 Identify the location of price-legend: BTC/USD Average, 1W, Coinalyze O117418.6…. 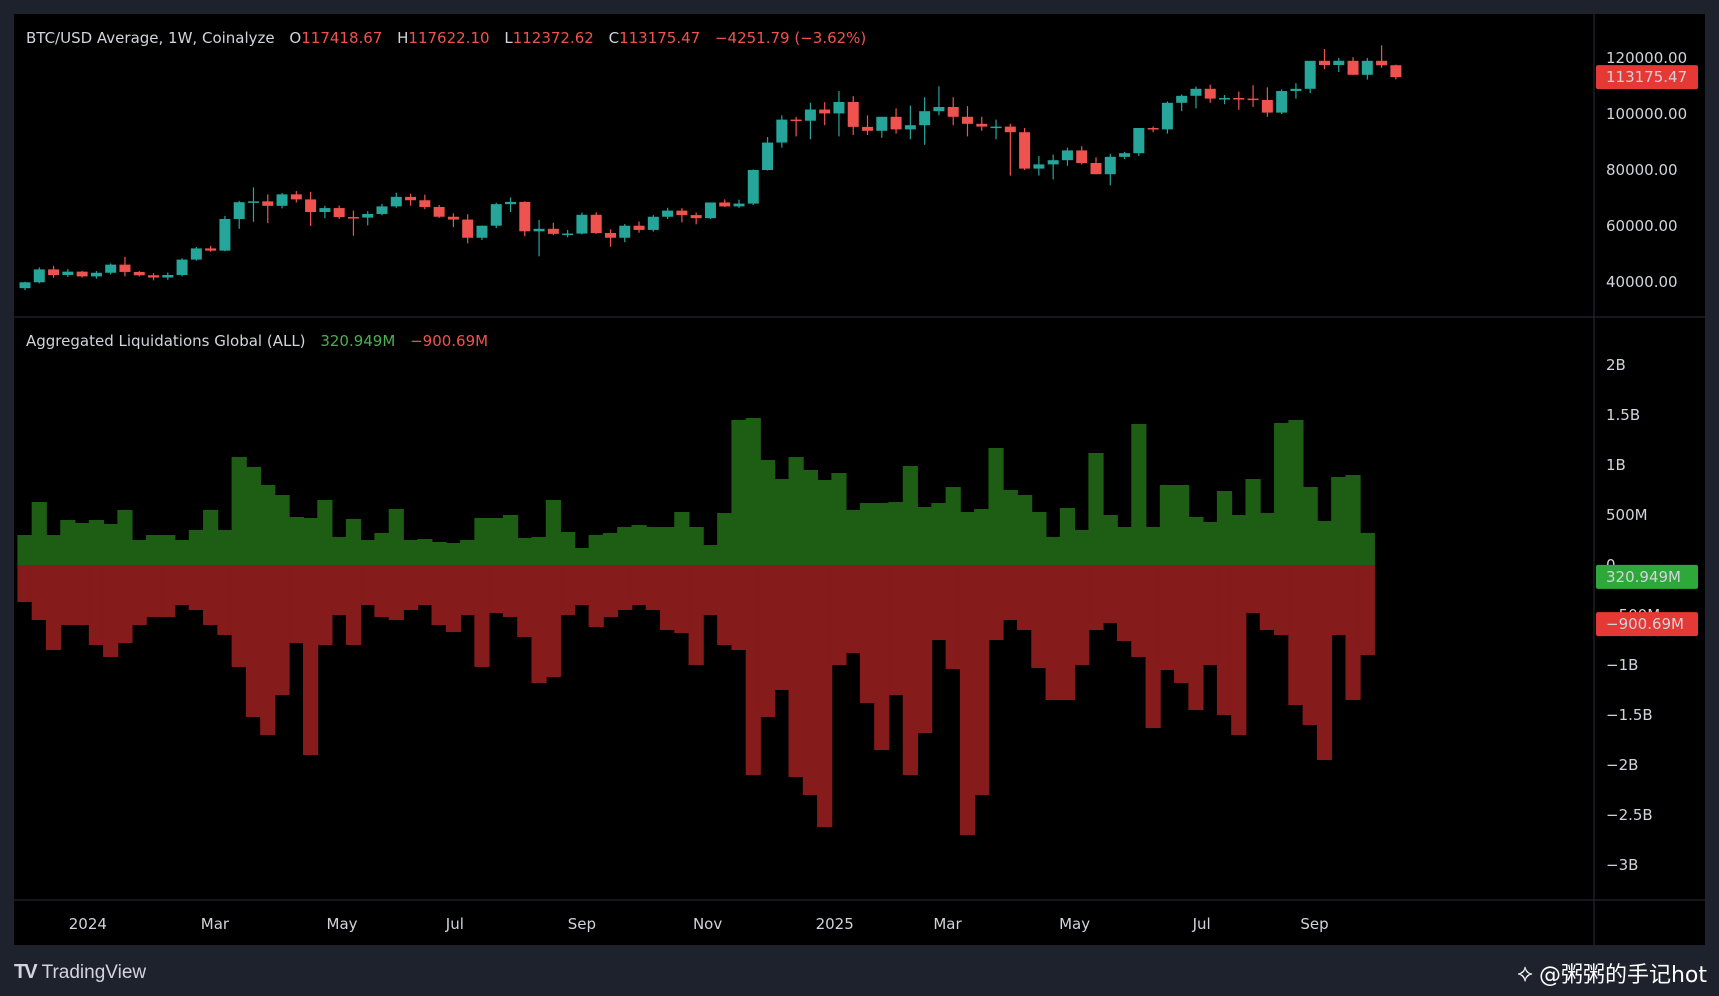
(446, 38).